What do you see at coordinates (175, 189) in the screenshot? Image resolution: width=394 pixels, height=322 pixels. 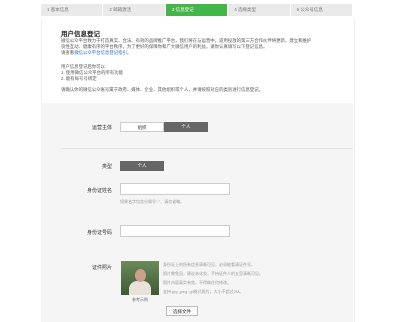 I see `id-name-input` at bounding box center [175, 189].